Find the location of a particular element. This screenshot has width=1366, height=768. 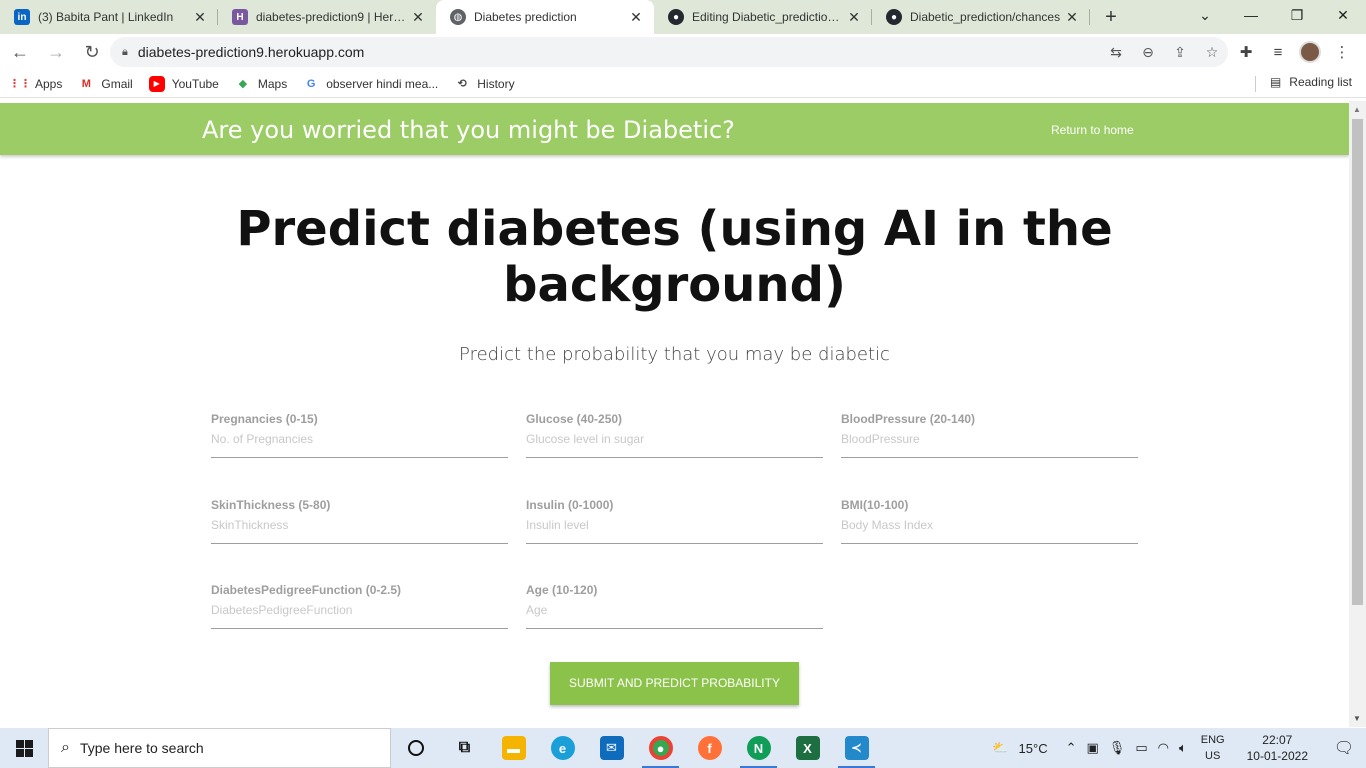

mail-button: ✉ is located at coordinates (611, 748).